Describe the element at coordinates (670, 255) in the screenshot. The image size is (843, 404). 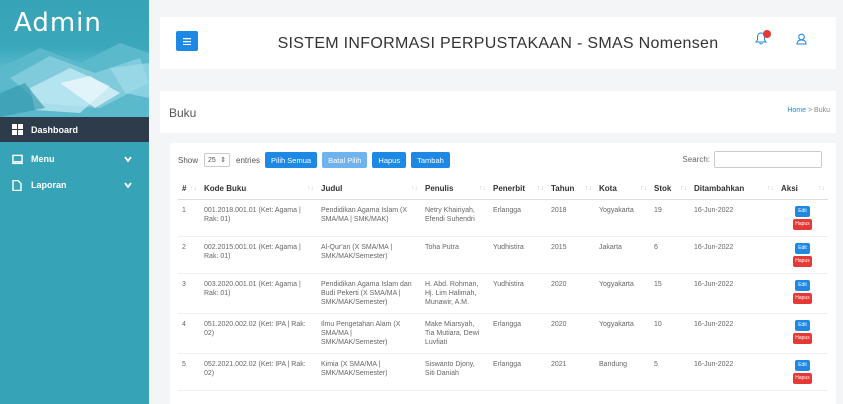
I see `book-stock: 6` at that location.